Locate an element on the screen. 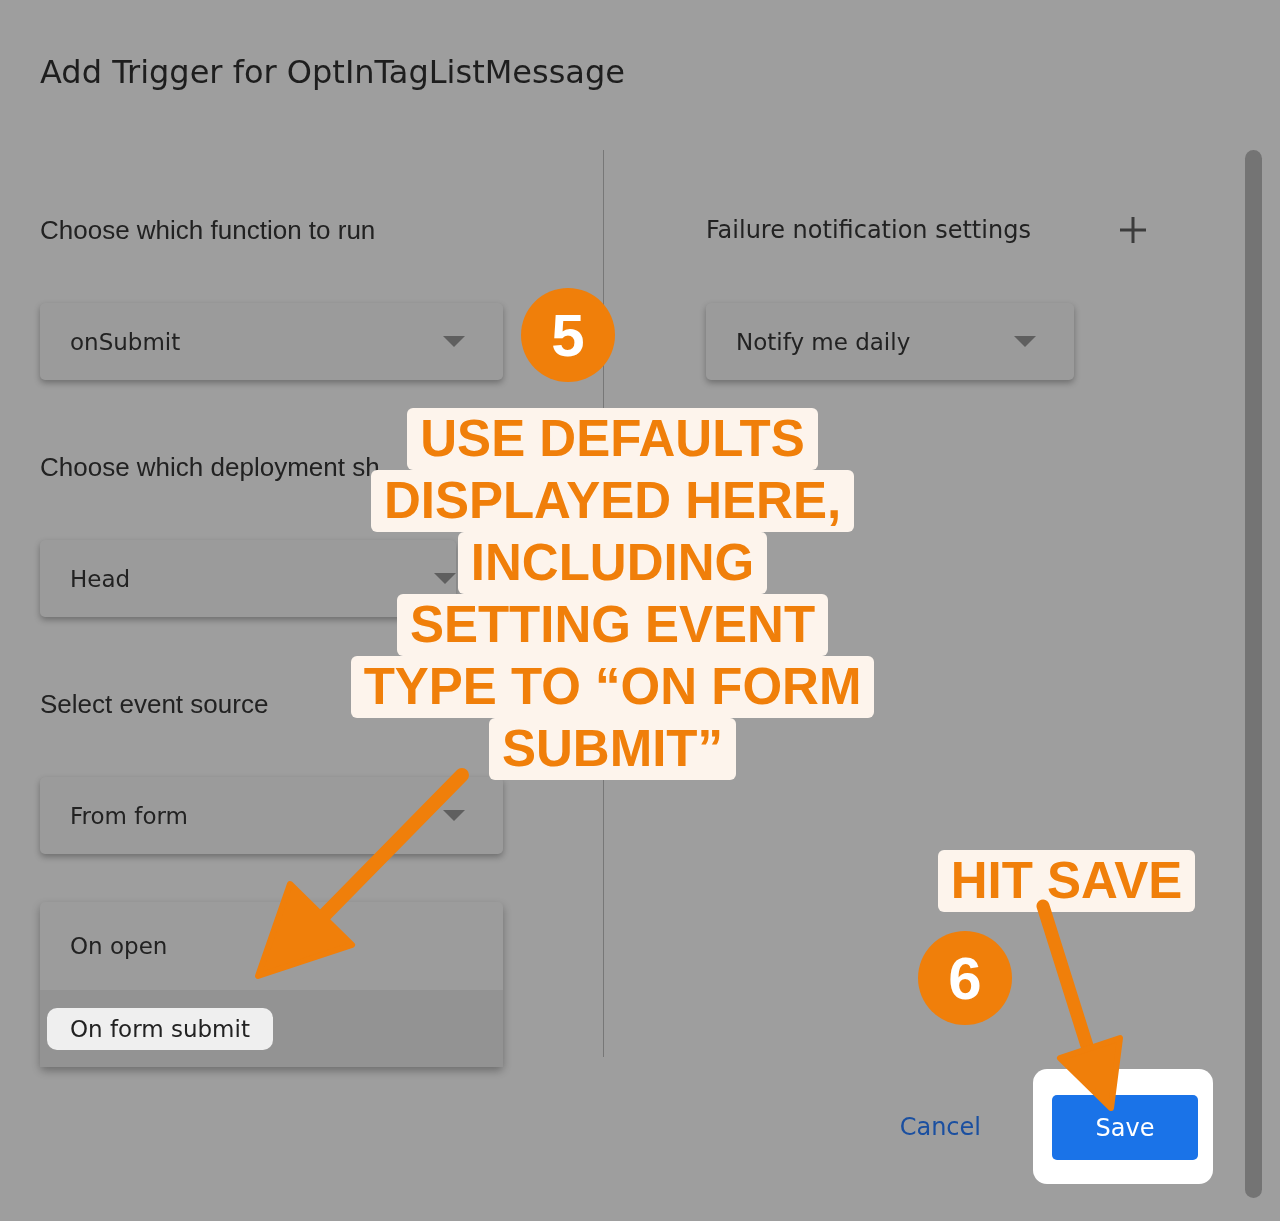 This screenshot has width=1280, height=1221. step-badge: 5 is located at coordinates (568, 335).